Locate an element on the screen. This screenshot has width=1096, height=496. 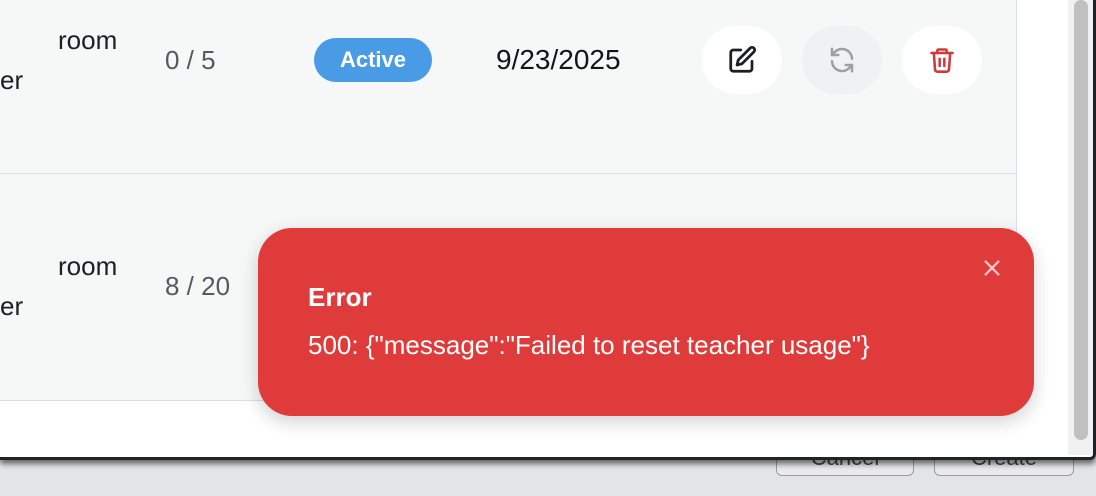
refresh-icon is located at coordinates (842, 60).